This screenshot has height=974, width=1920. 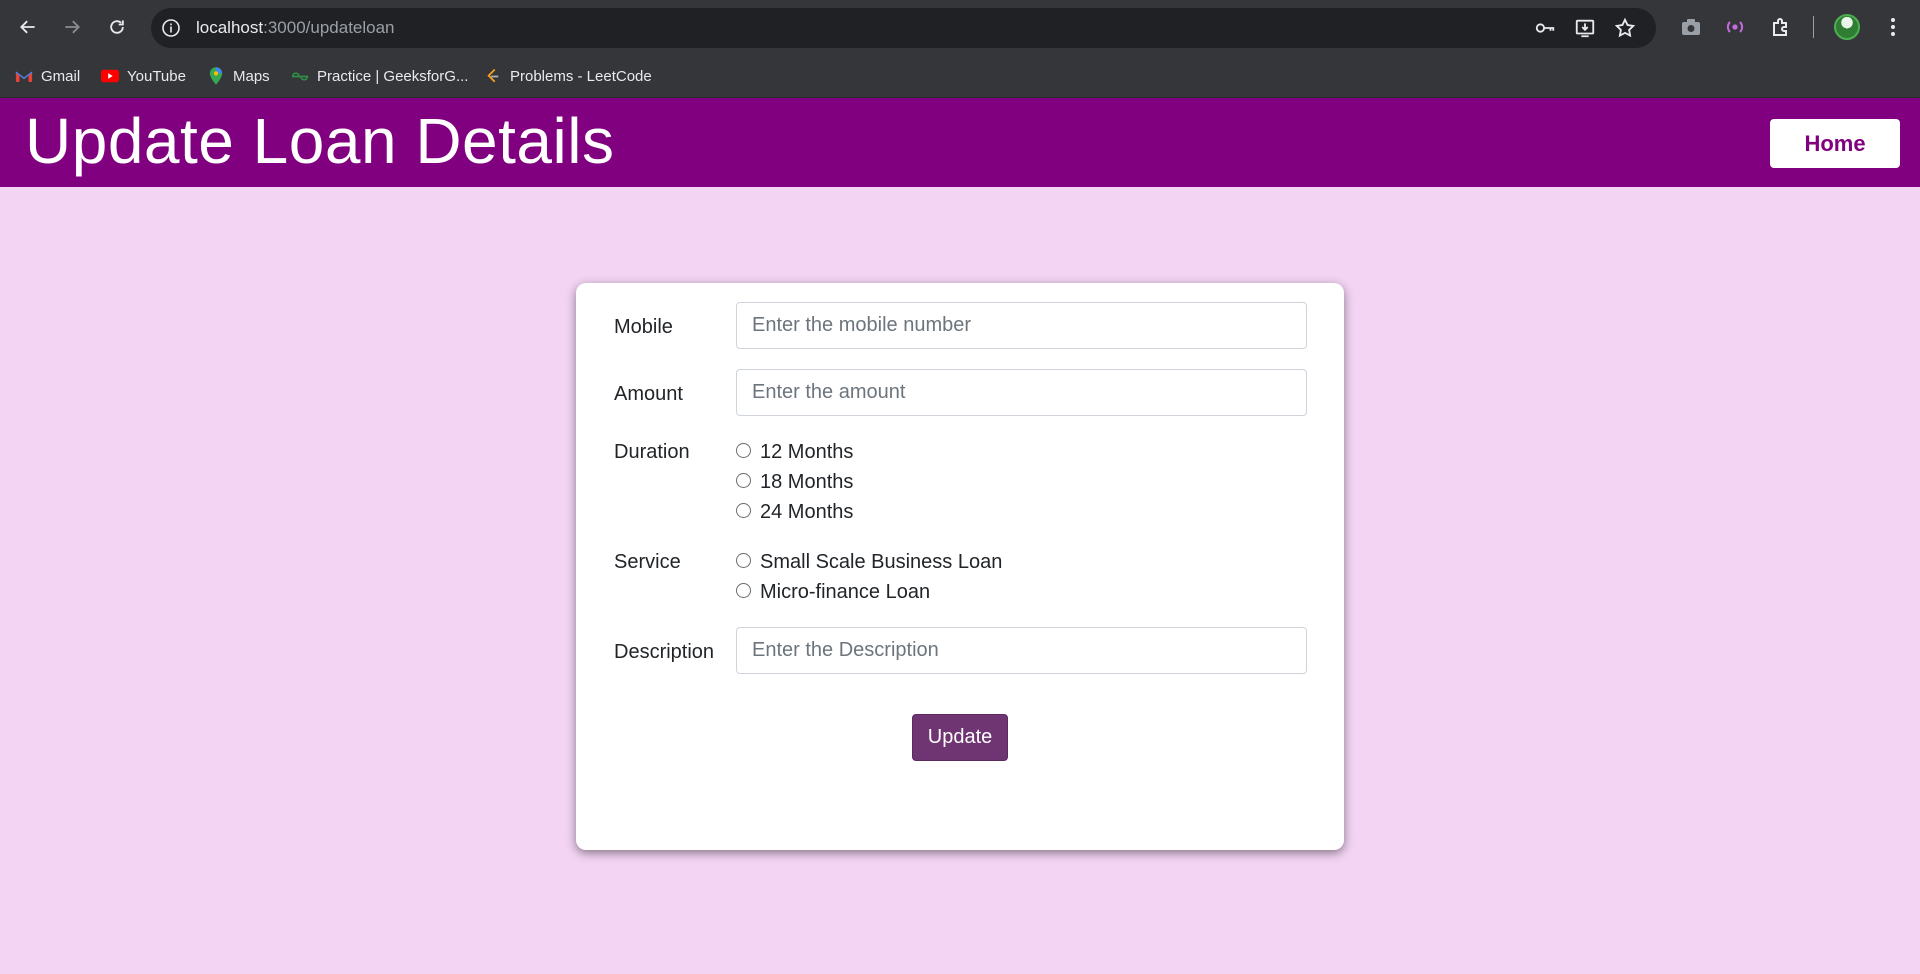 I want to click on bookmark-maps: Maps, so click(x=238, y=76).